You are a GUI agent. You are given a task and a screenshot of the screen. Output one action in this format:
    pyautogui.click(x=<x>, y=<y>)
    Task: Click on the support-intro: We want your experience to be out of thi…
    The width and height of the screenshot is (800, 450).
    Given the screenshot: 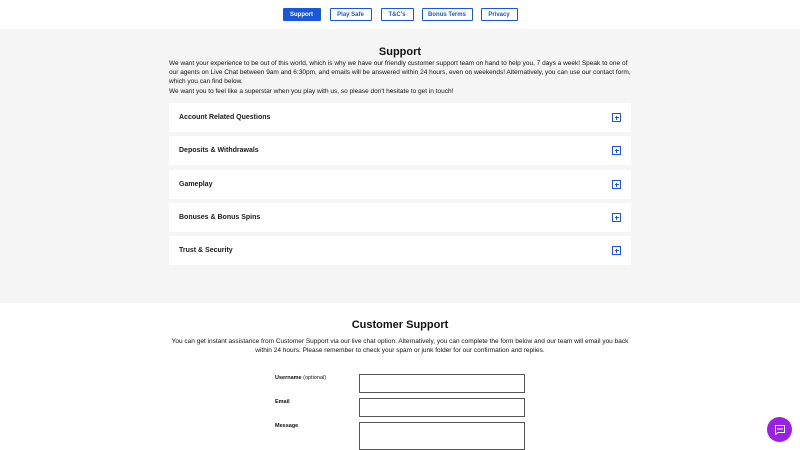 What is the action you would take?
    pyautogui.click(x=401, y=77)
    